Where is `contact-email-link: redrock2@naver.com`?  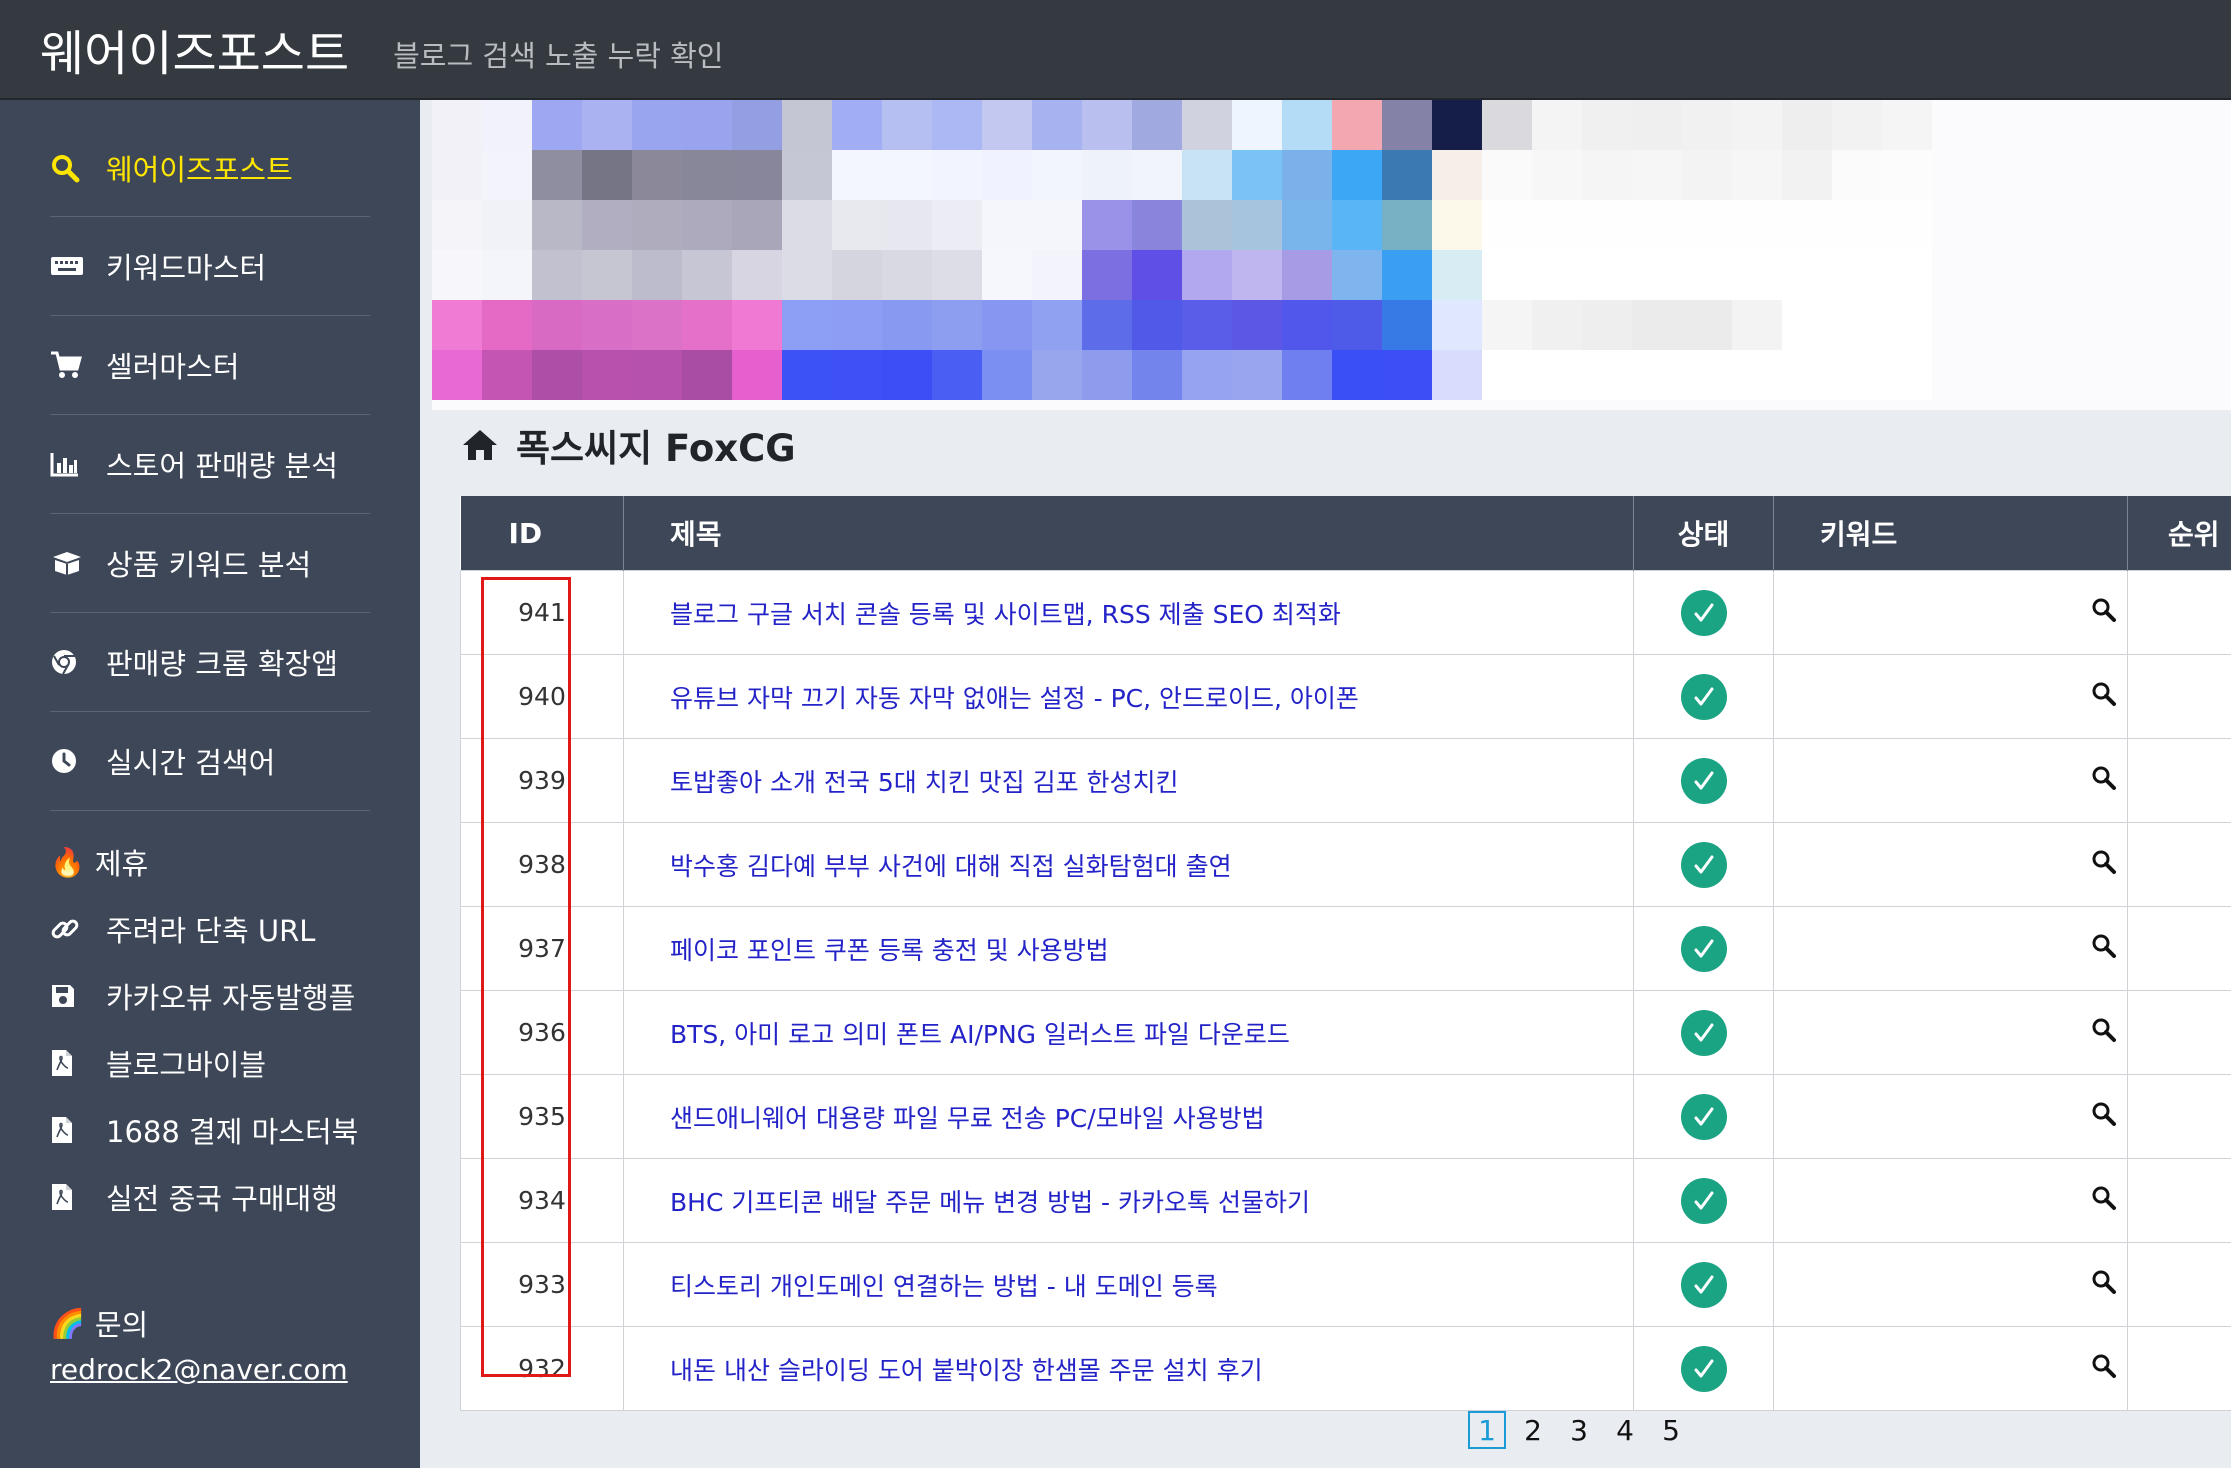
contact-email-link: redrock2@naver.com is located at coordinates (199, 1369).